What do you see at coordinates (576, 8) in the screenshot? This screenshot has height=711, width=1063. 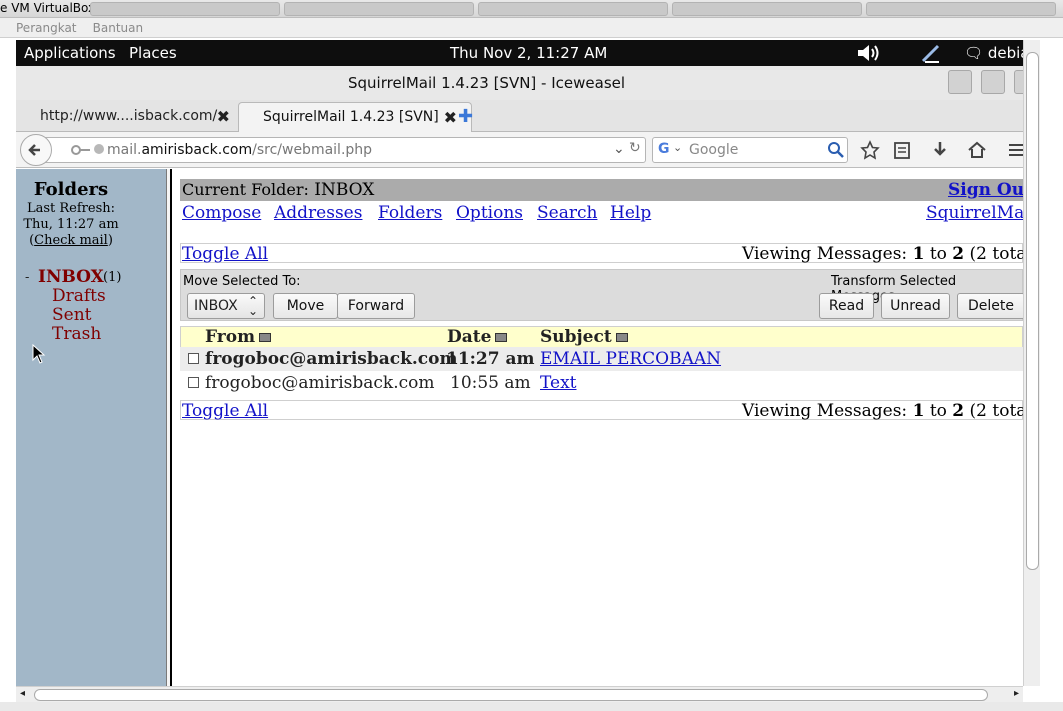 I see `host-browser-tabs-strip` at bounding box center [576, 8].